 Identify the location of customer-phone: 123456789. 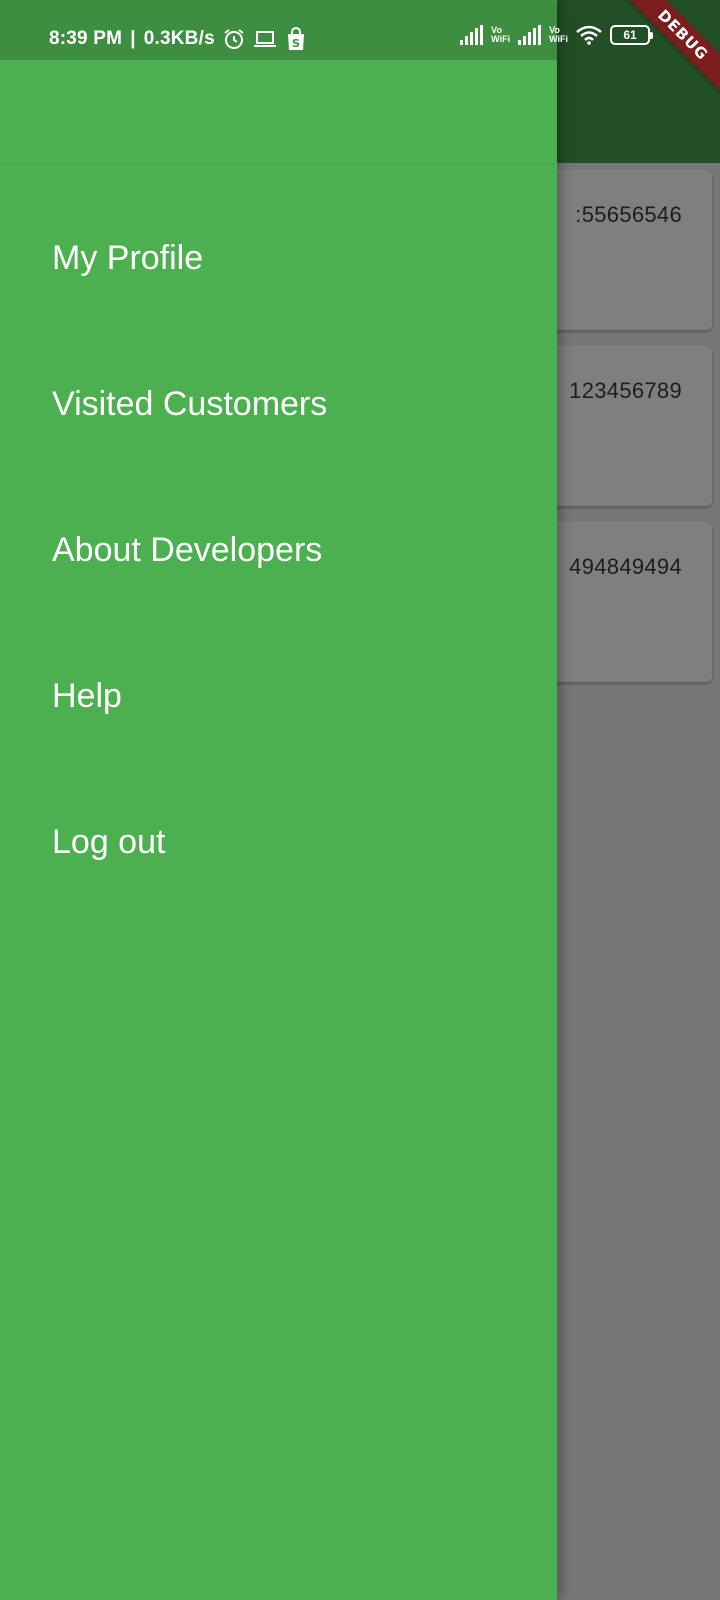
(625, 390).